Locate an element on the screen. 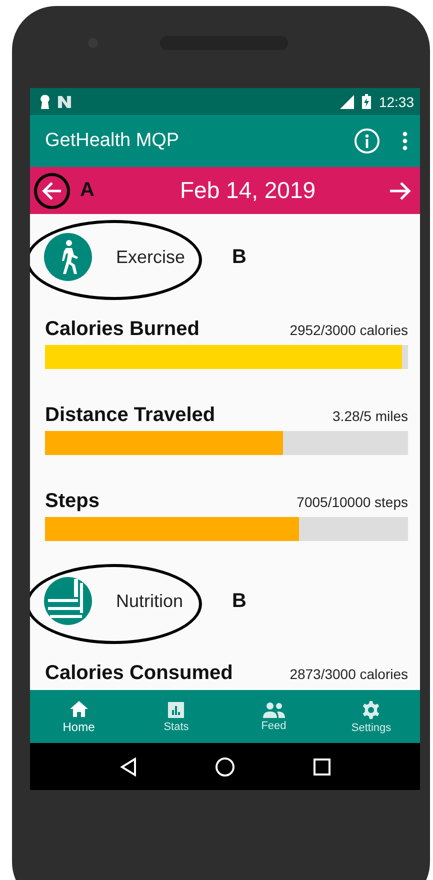 The width and height of the screenshot is (433, 880). more-menu-icon is located at coordinates (405, 141).